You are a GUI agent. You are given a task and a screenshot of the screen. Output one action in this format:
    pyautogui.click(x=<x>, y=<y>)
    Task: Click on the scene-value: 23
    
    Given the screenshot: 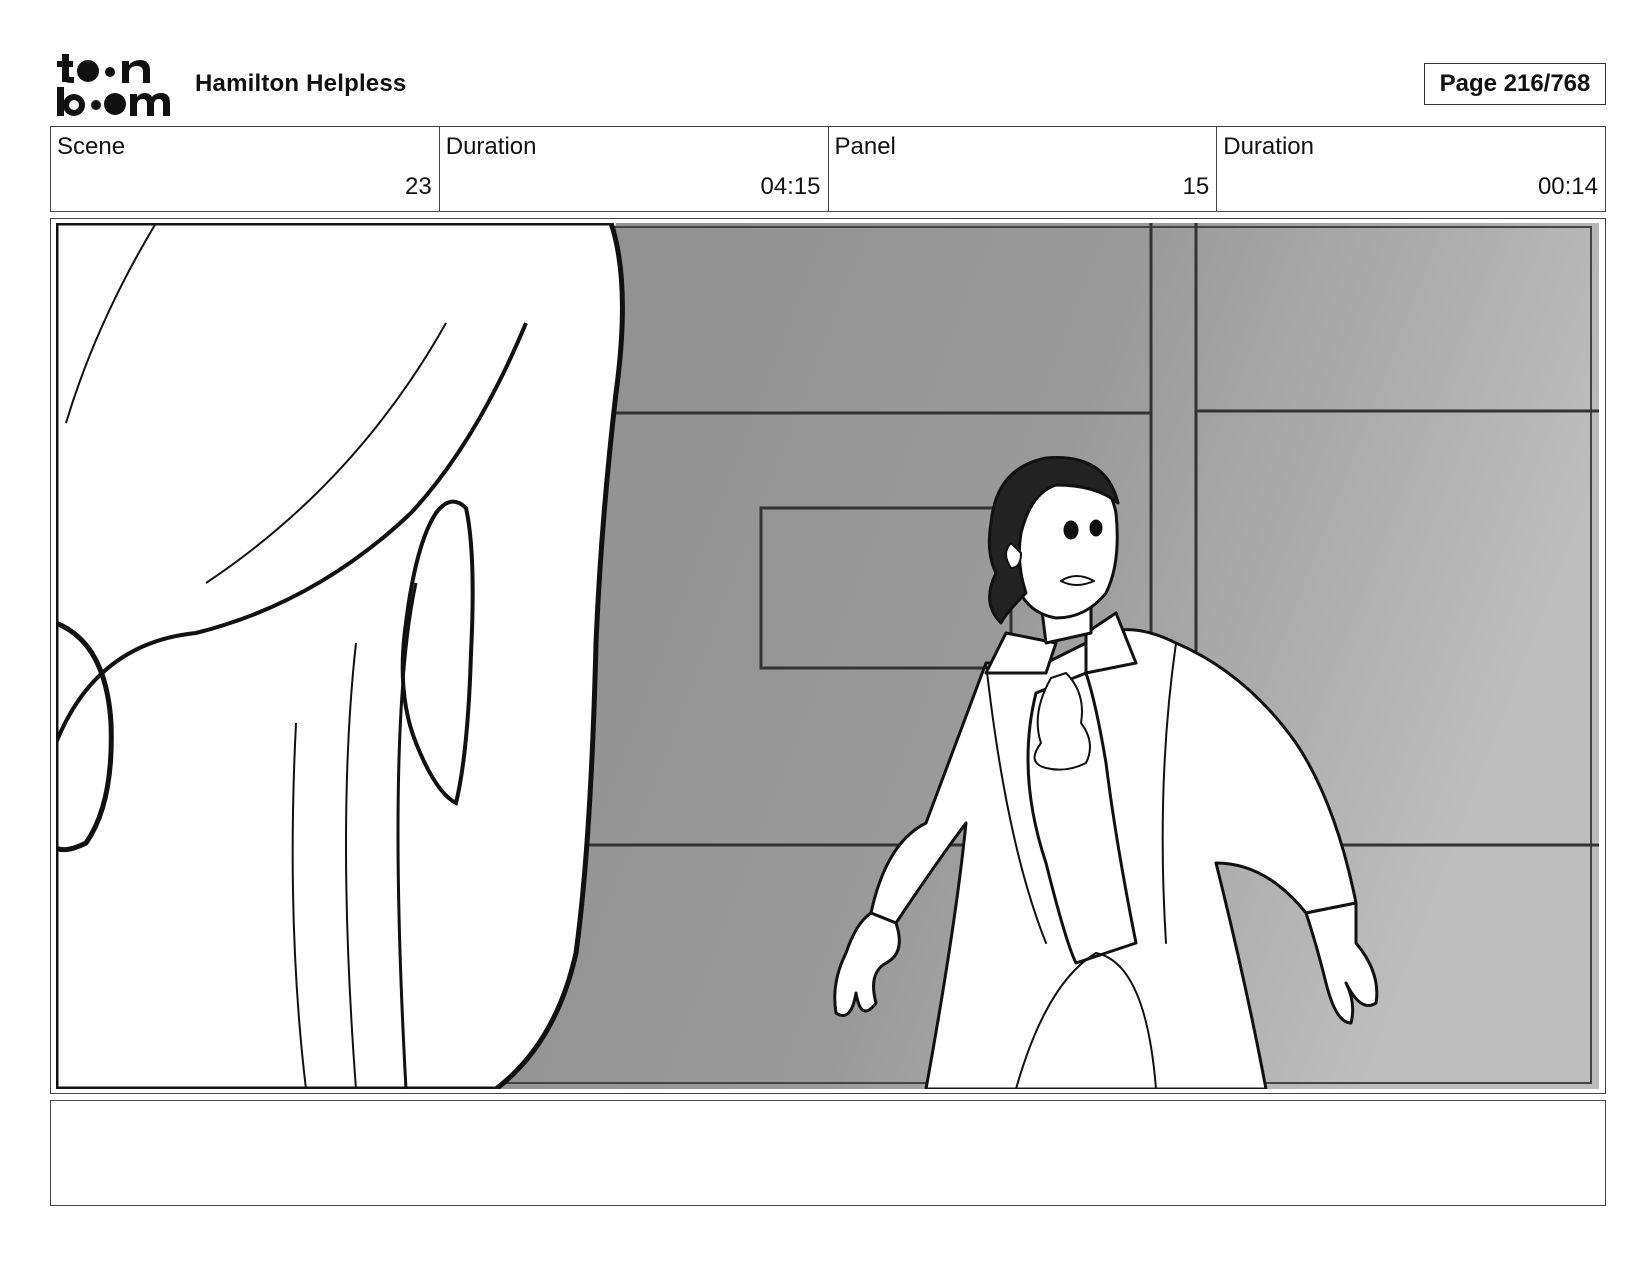 What is the action you would take?
    pyautogui.click(x=418, y=186)
    